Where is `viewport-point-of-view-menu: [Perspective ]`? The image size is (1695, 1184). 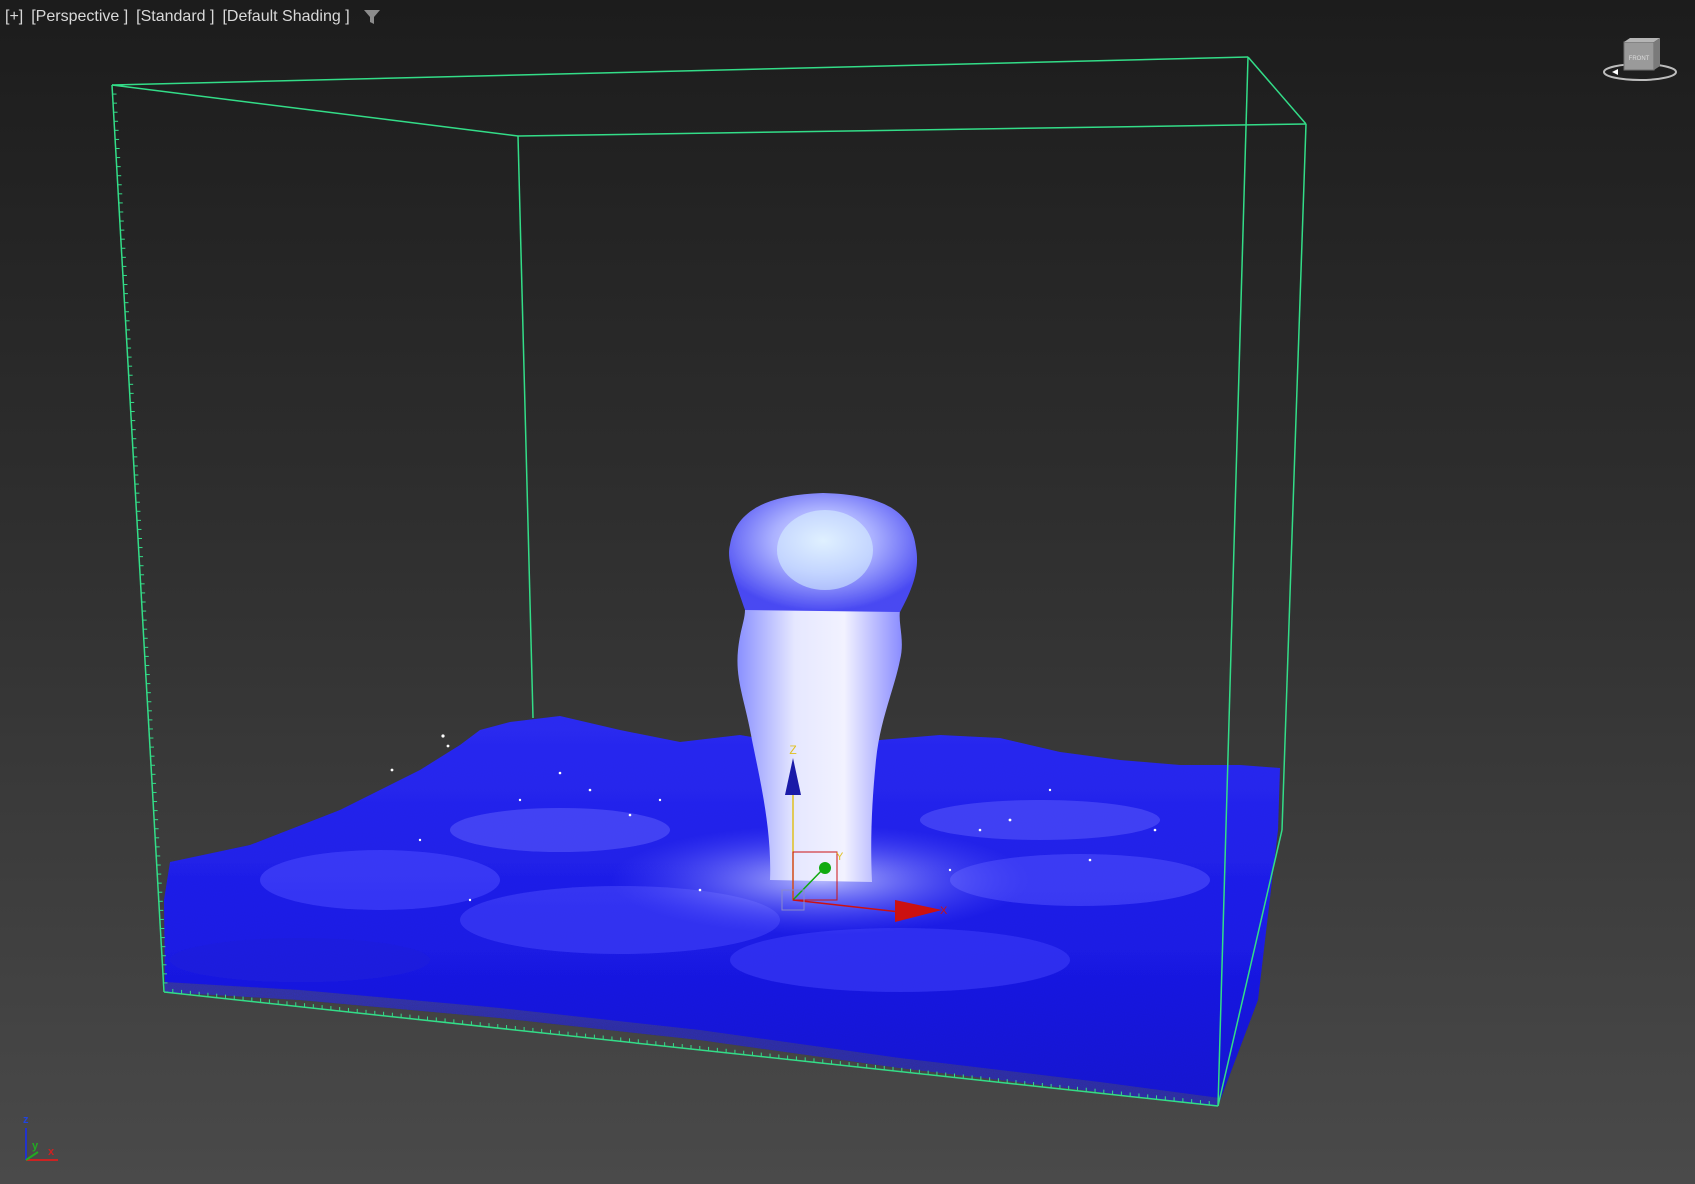
viewport-point-of-view-menu: [Perspective ] is located at coordinates (79, 17).